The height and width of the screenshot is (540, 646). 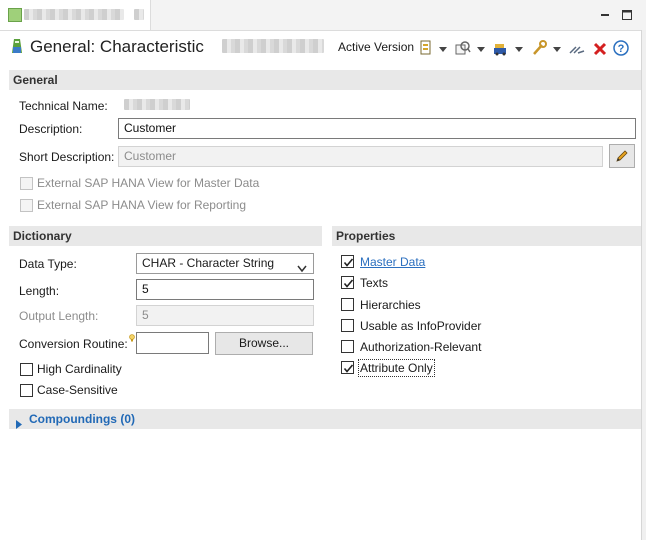 I want to click on texts-checkbox, so click(x=347, y=282).